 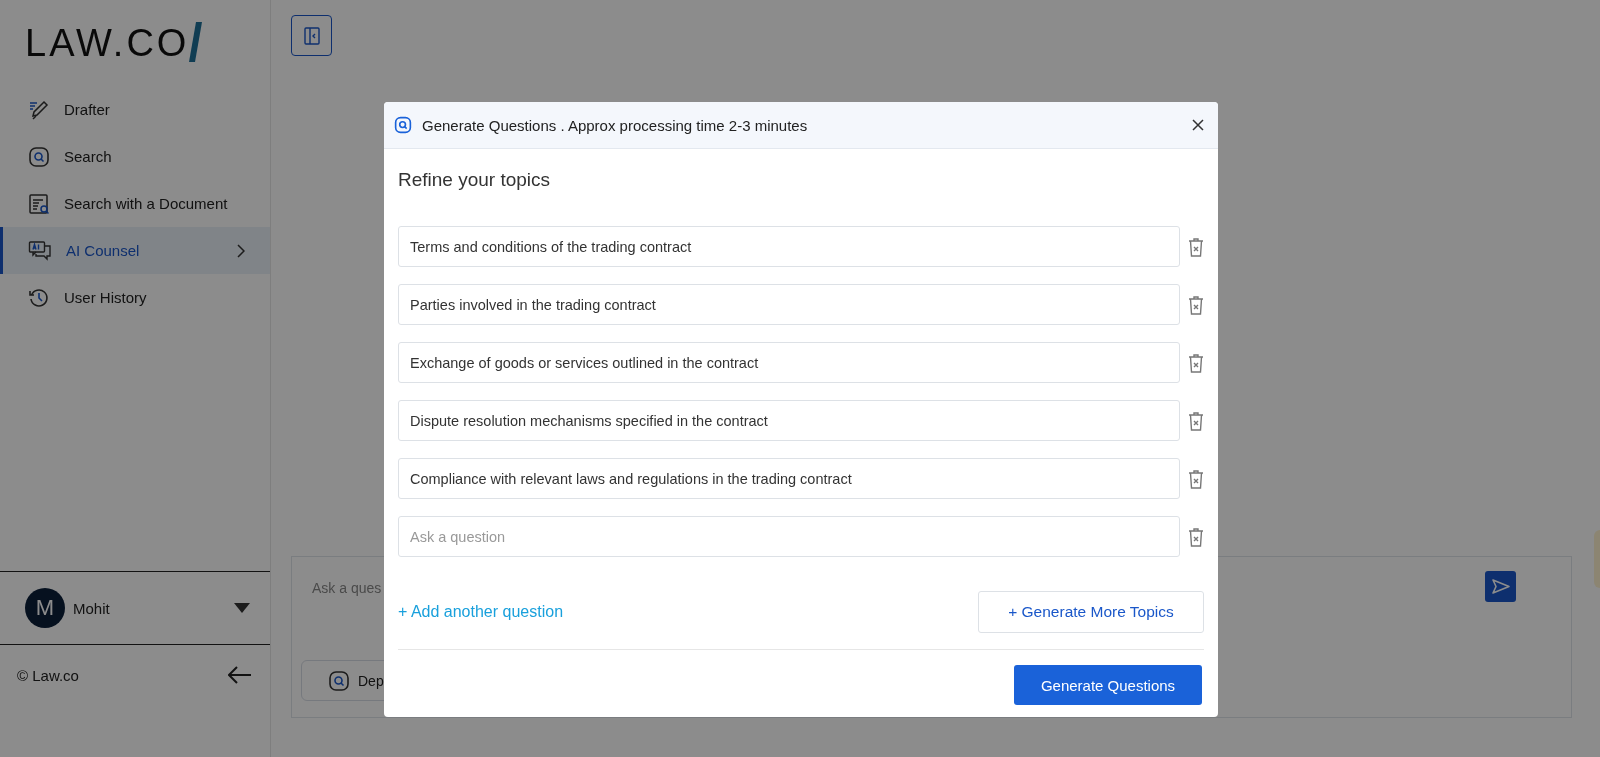 What do you see at coordinates (481, 612) in the screenshot?
I see `add-question-link: + Add another question` at bounding box center [481, 612].